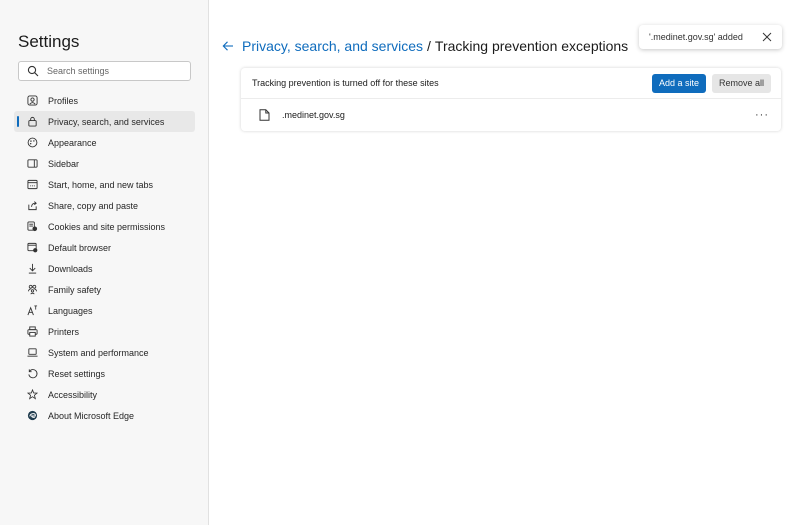  What do you see at coordinates (32, 206) in the screenshot?
I see `share-icon` at bounding box center [32, 206].